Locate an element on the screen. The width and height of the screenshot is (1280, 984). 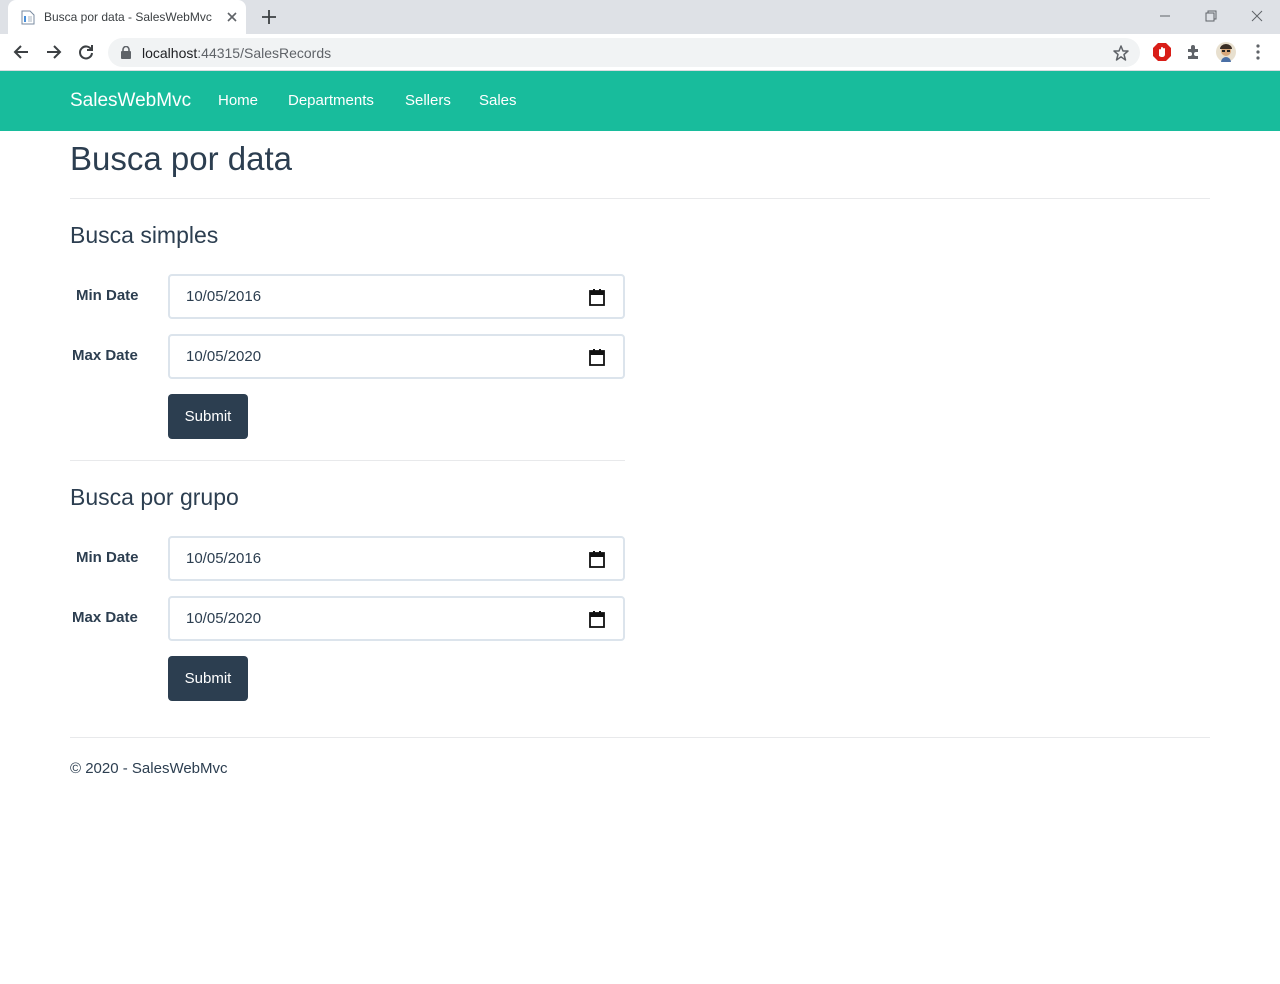
group-search-submit-button: Submit is located at coordinates (208, 678).